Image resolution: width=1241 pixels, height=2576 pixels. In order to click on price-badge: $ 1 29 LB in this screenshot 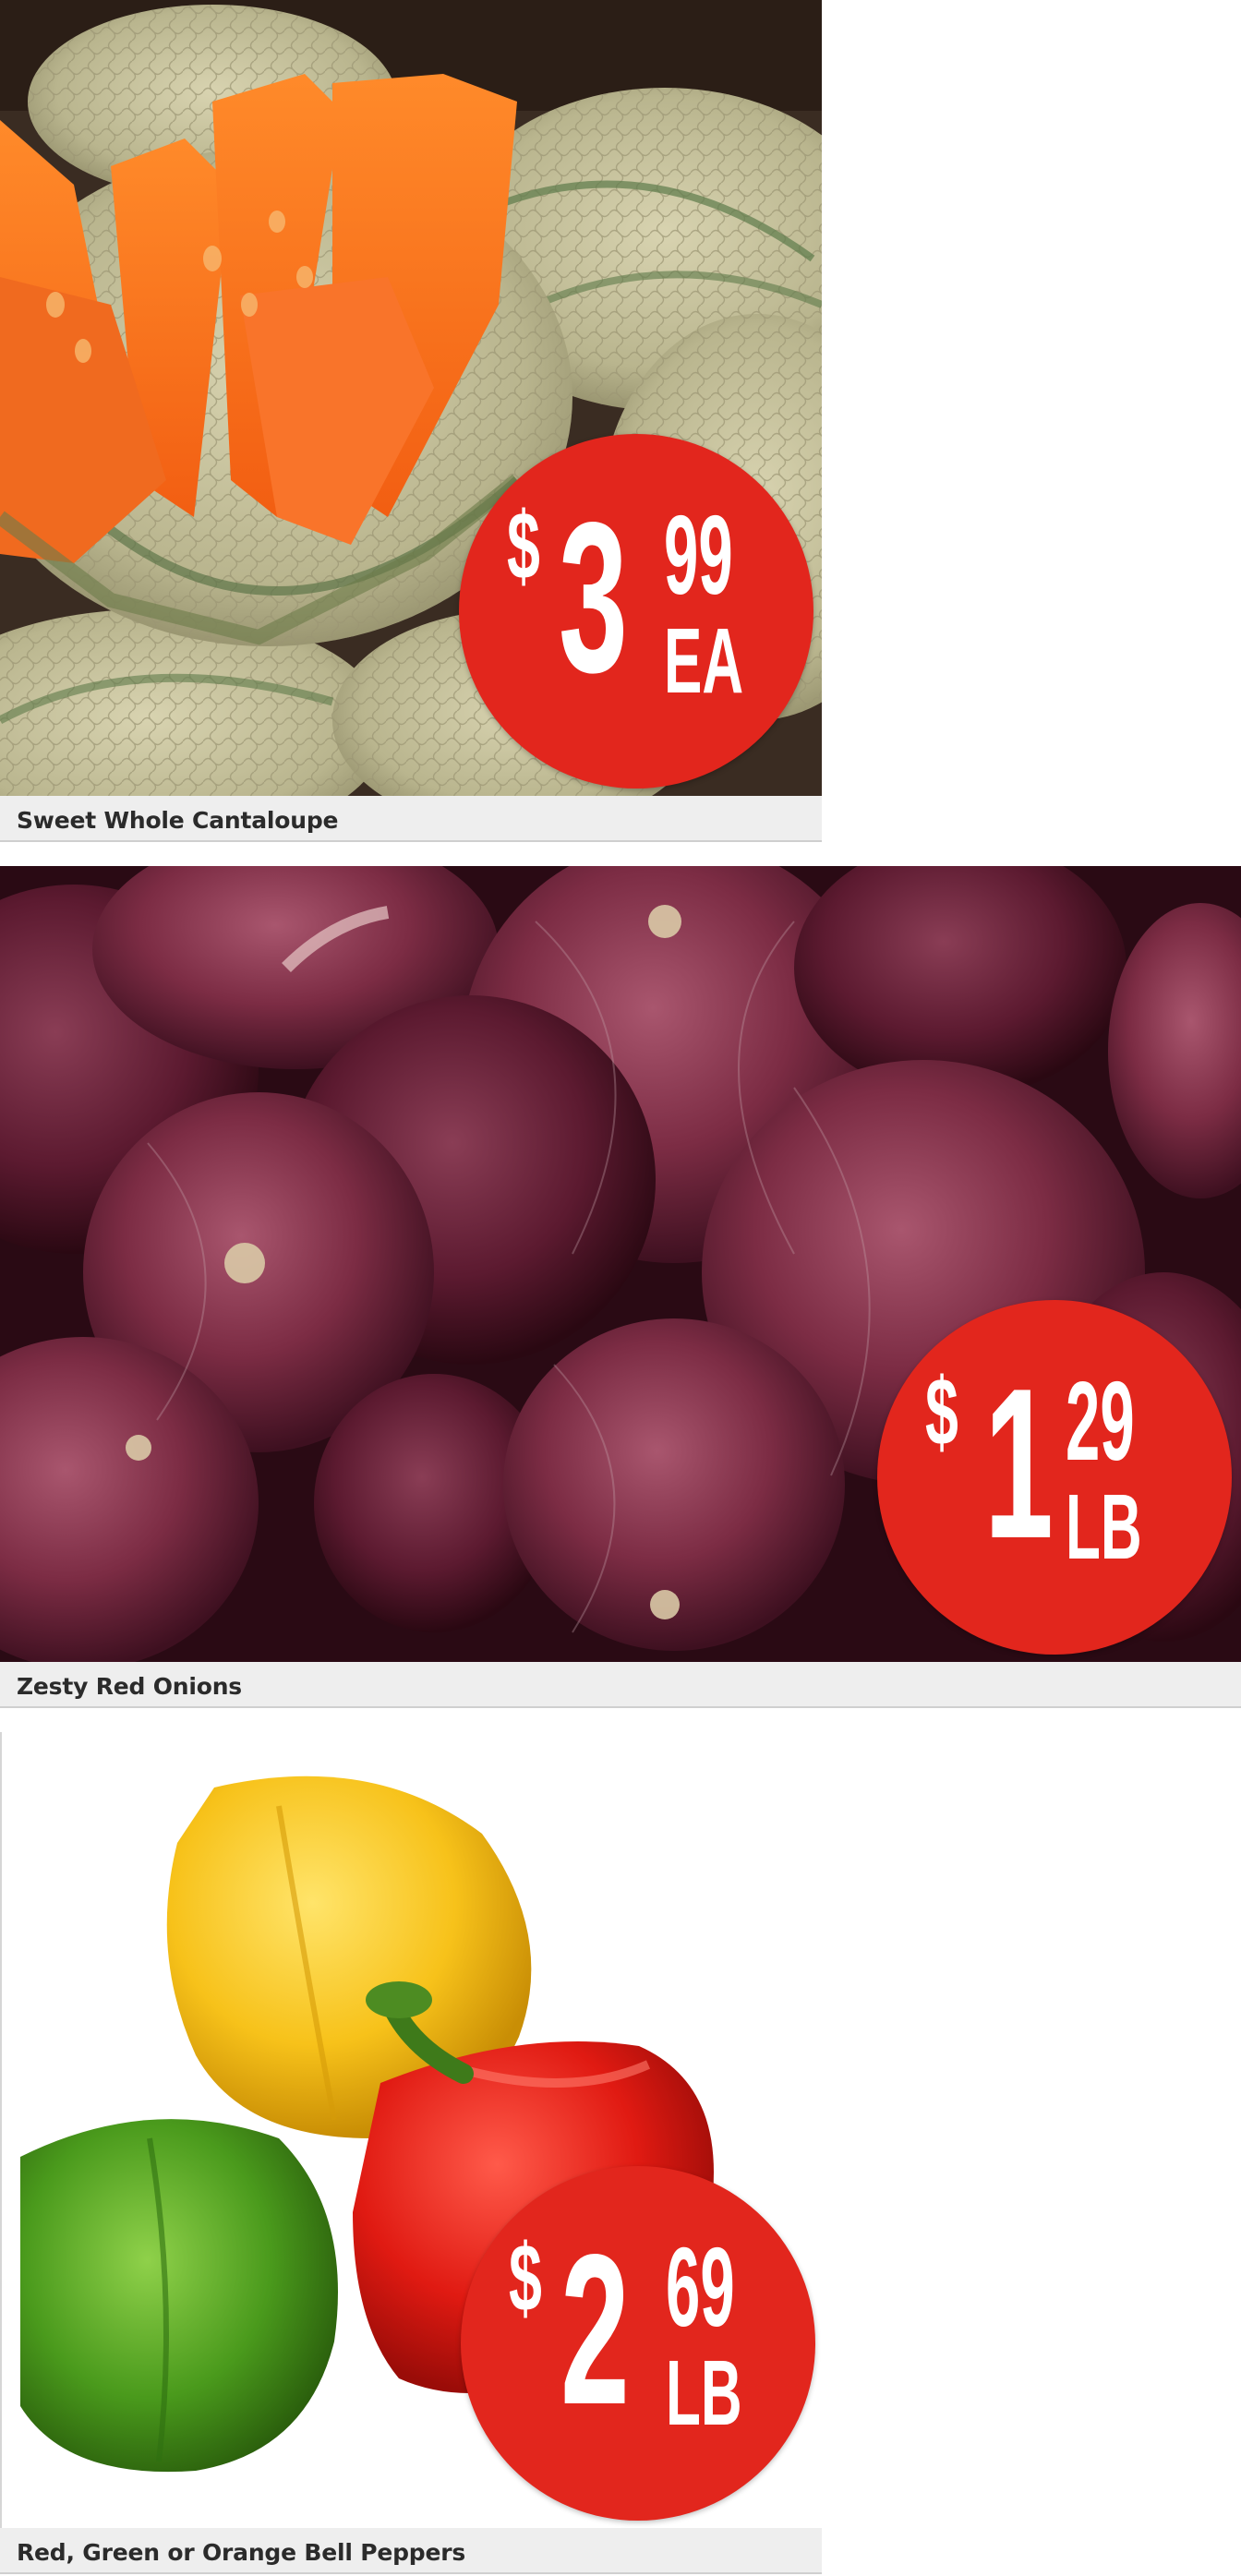, I will do `click(1054, 1477)`.